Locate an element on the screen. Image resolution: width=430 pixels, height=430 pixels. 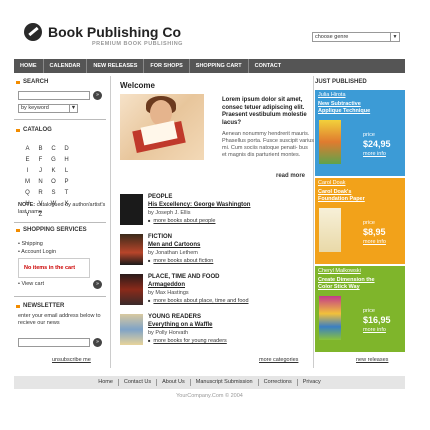
footer-manuscript-link: Manuscript Submission is located at coordinates (225, 382).